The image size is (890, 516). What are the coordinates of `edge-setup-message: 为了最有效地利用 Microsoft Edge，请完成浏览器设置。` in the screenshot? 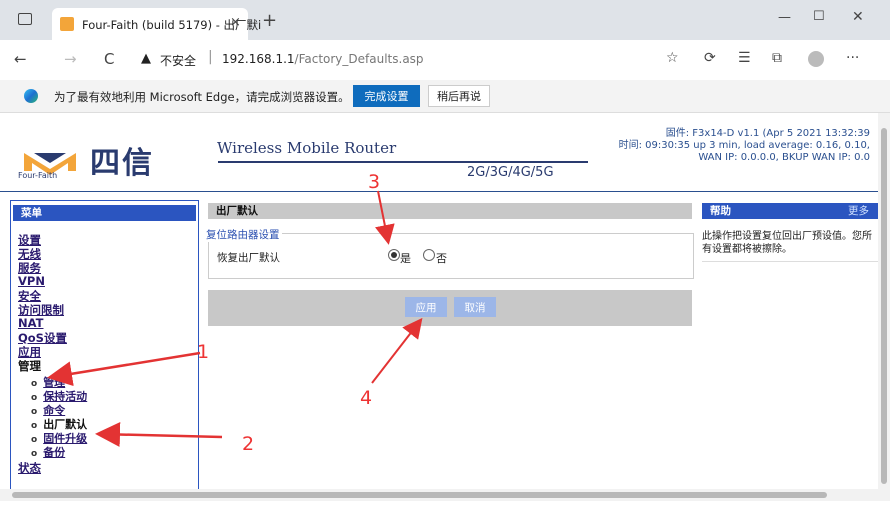 It's located at (202, 97).